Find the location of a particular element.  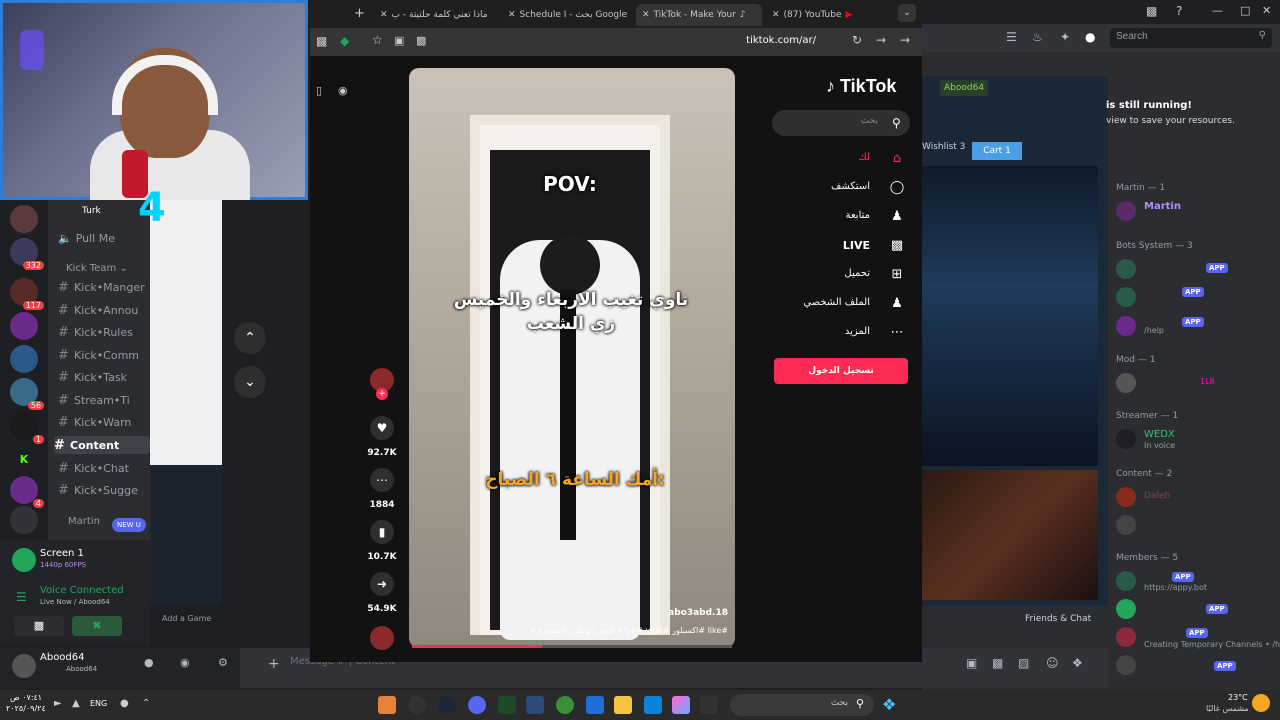

file-explorer-icon is located at coordinates (623, 705).